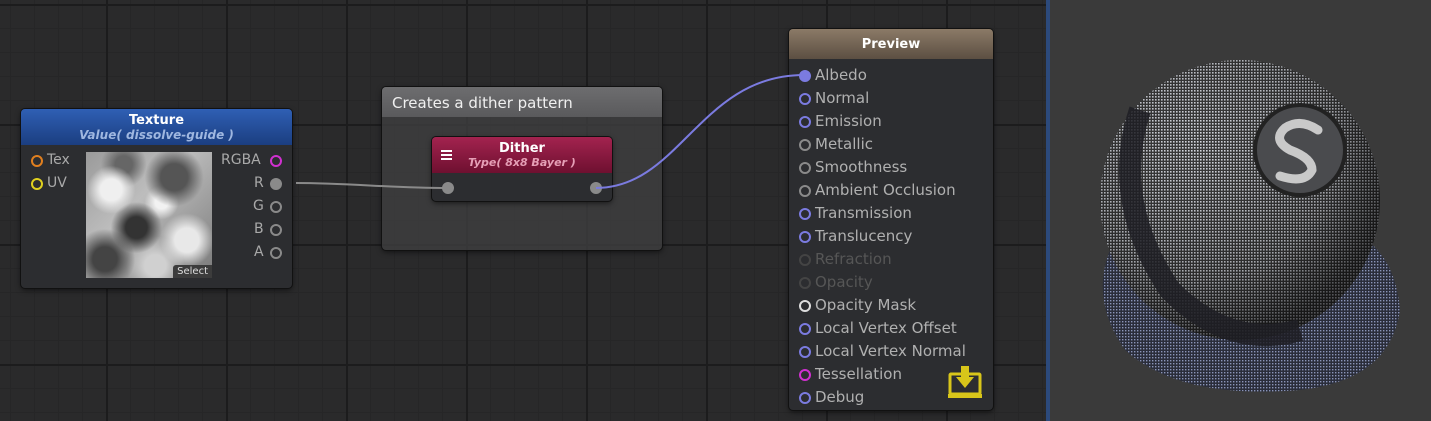 The height and width of the screenshot is (421, 1431). What do you see at coordinates (258, 206) in the screenshot?
I see `g-output-label: G` at bounding box center [258, 206].